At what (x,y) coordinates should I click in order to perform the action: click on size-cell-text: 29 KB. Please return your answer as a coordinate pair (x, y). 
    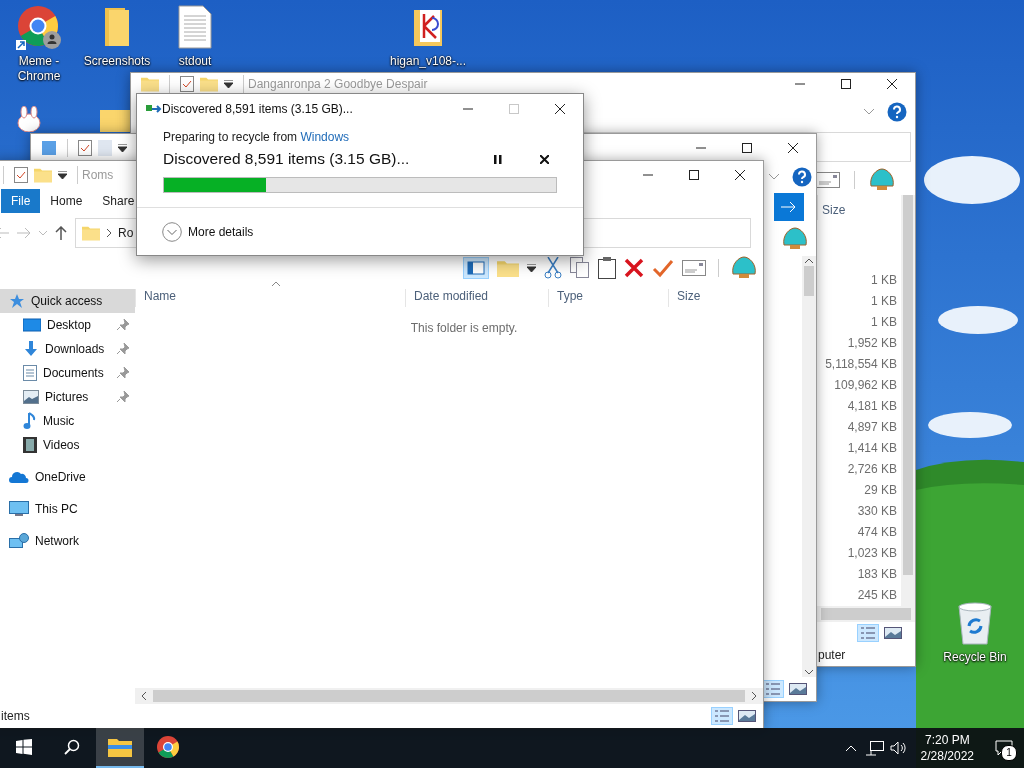
    Looking at the image, I should click on (881, 490).